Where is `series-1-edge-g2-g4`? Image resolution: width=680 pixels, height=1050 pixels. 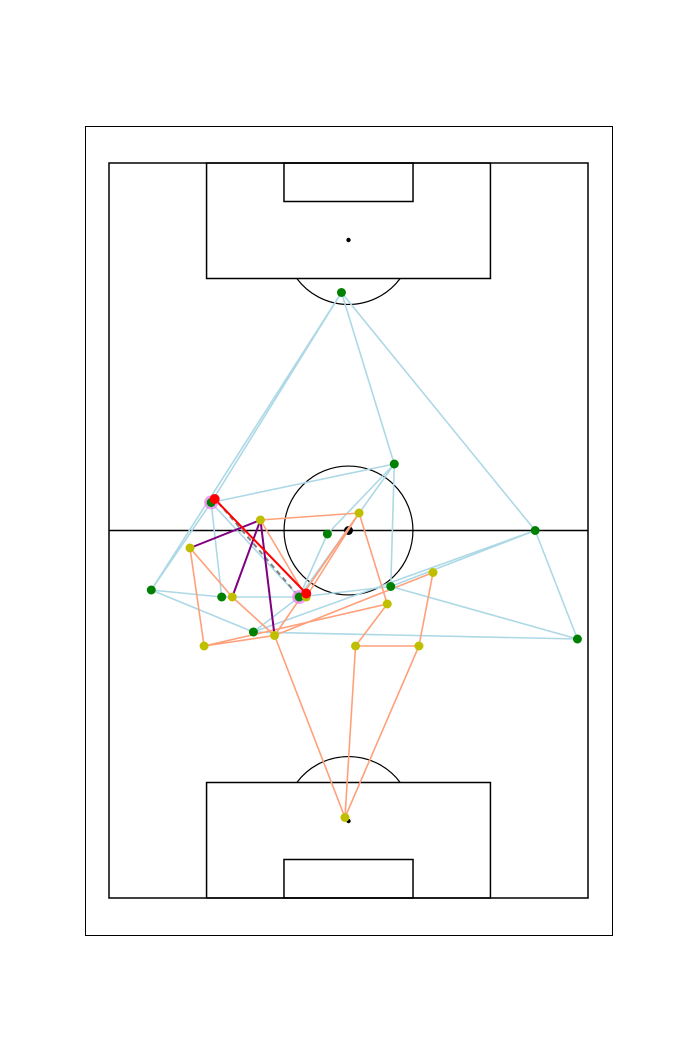
series-1-edge-g2-g4 is located at coordinates (360, 499).